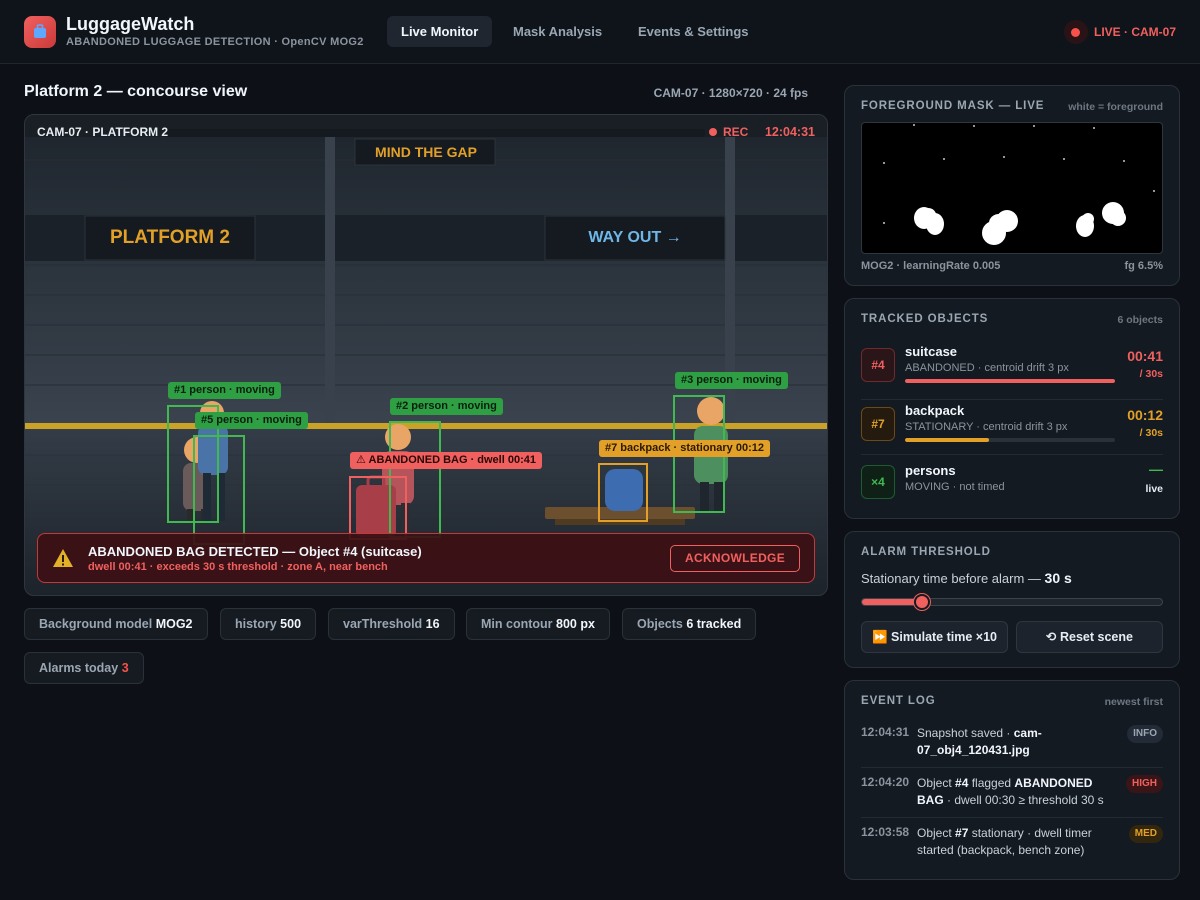 The width and height of the screenshot is (1200, 900). What do you see at coordinates (951, 578) in the screenshot?
I see `threshold-label-text: Stationary time before alarm —` at bounding box center [951, 578].